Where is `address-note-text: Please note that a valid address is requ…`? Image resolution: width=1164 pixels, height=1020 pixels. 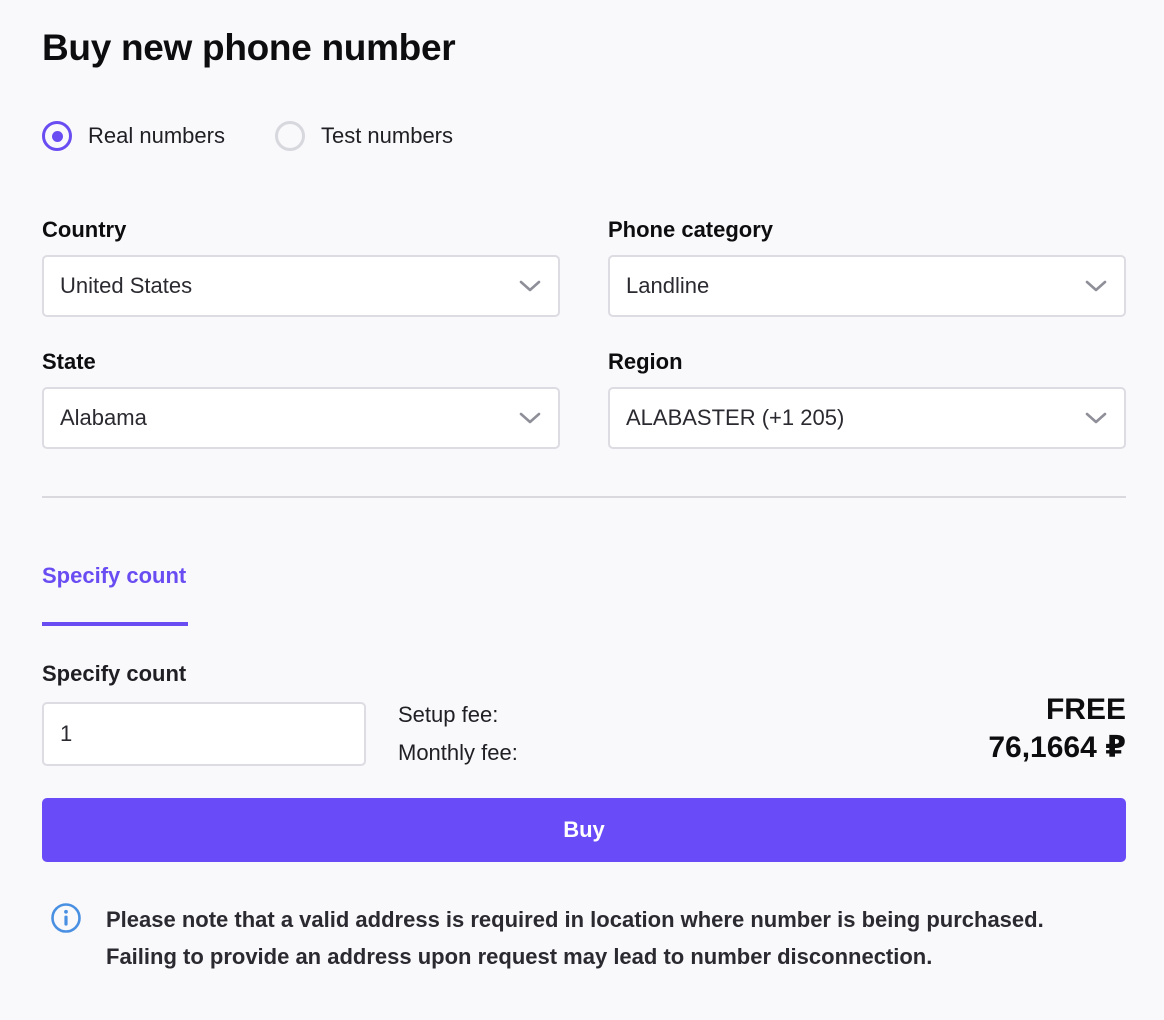 address-note-text: Please note that a valid address is requ… is located at coordinates (575, 938).